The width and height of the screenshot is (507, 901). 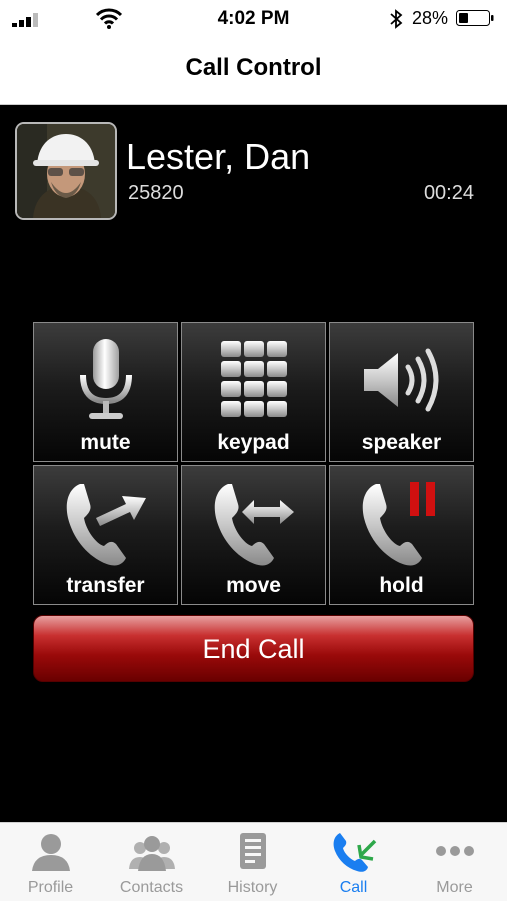 I want to click on keypad-button: keypad, so click(x=253, y=392).